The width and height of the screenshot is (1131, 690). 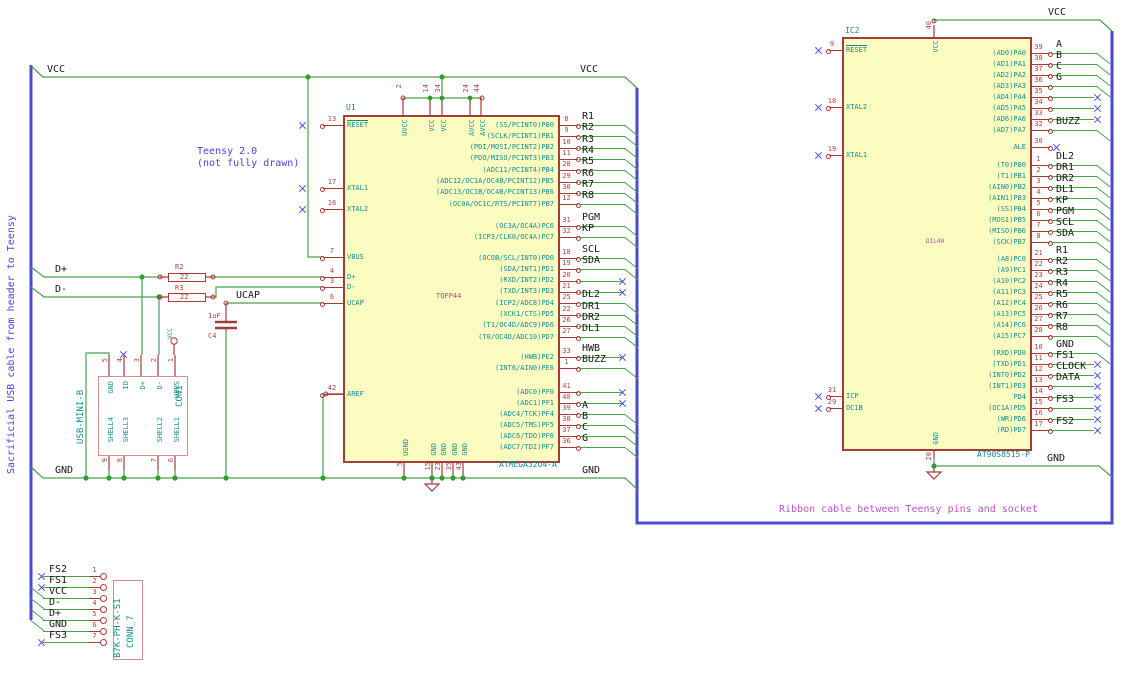 I want to click on pin-number: 30, so click(x=1038, y=141).